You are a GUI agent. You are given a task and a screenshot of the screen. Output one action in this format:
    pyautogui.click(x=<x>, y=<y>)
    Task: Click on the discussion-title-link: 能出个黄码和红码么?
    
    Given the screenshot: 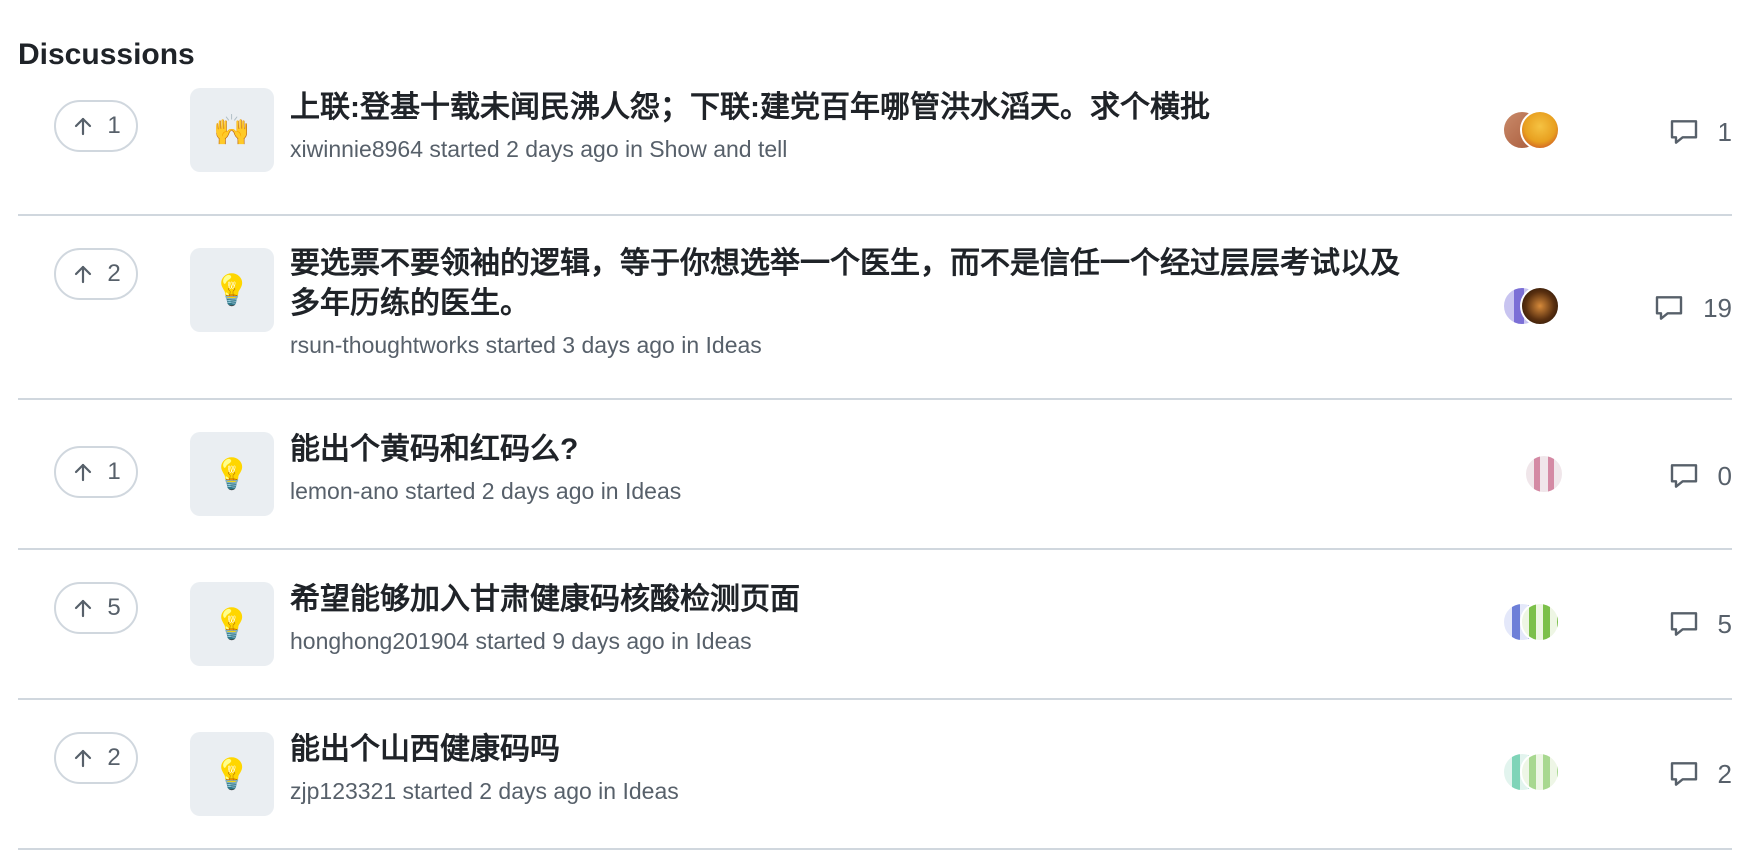 What is the action you would take?
    pyautogui.click(x=846, y=450)
    